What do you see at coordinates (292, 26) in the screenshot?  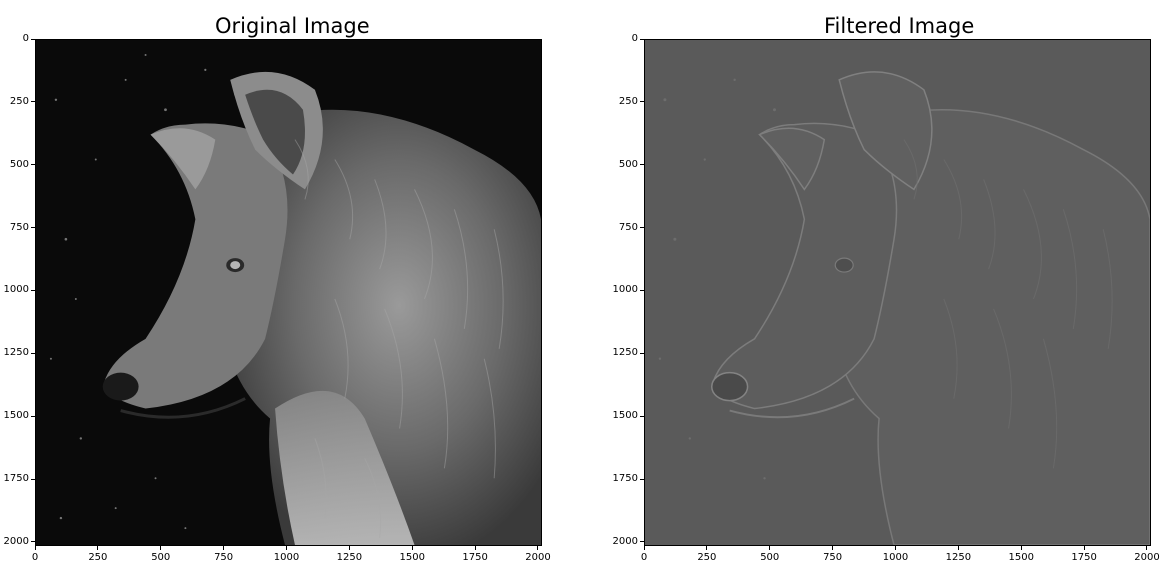 I see `original-image-title: Original Image` at bounding box center [292, 26].